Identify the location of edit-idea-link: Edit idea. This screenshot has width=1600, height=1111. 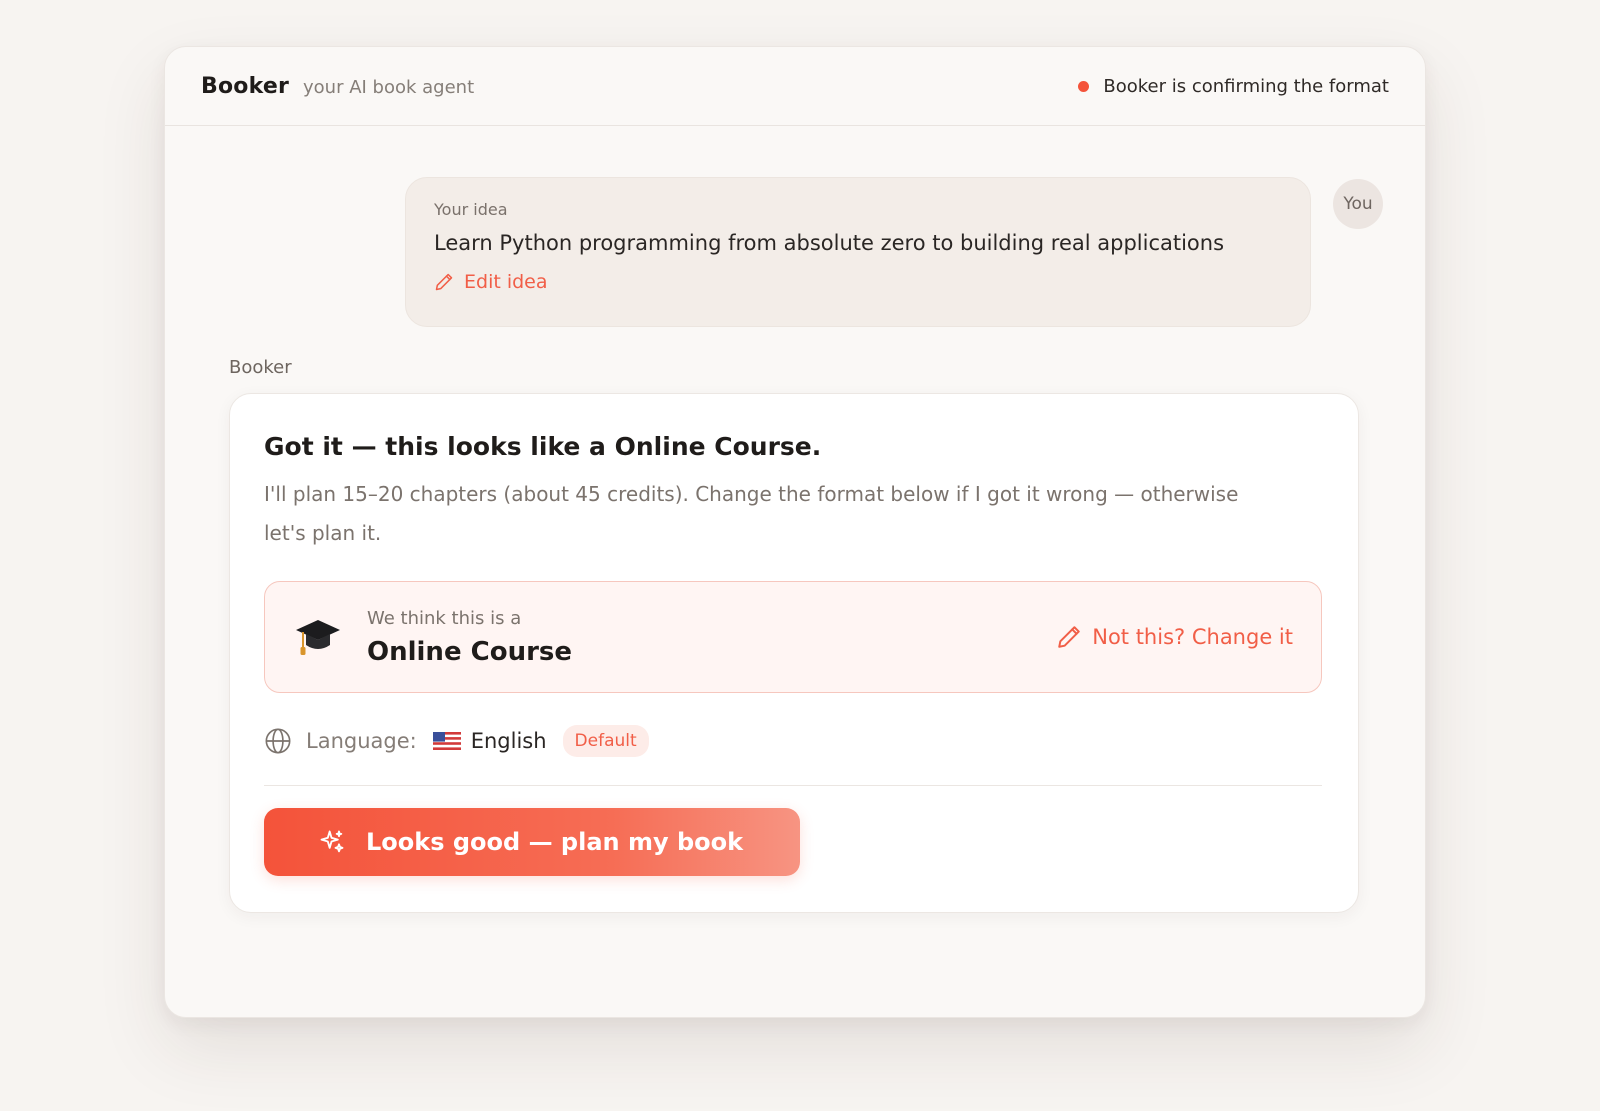
(858, 282).